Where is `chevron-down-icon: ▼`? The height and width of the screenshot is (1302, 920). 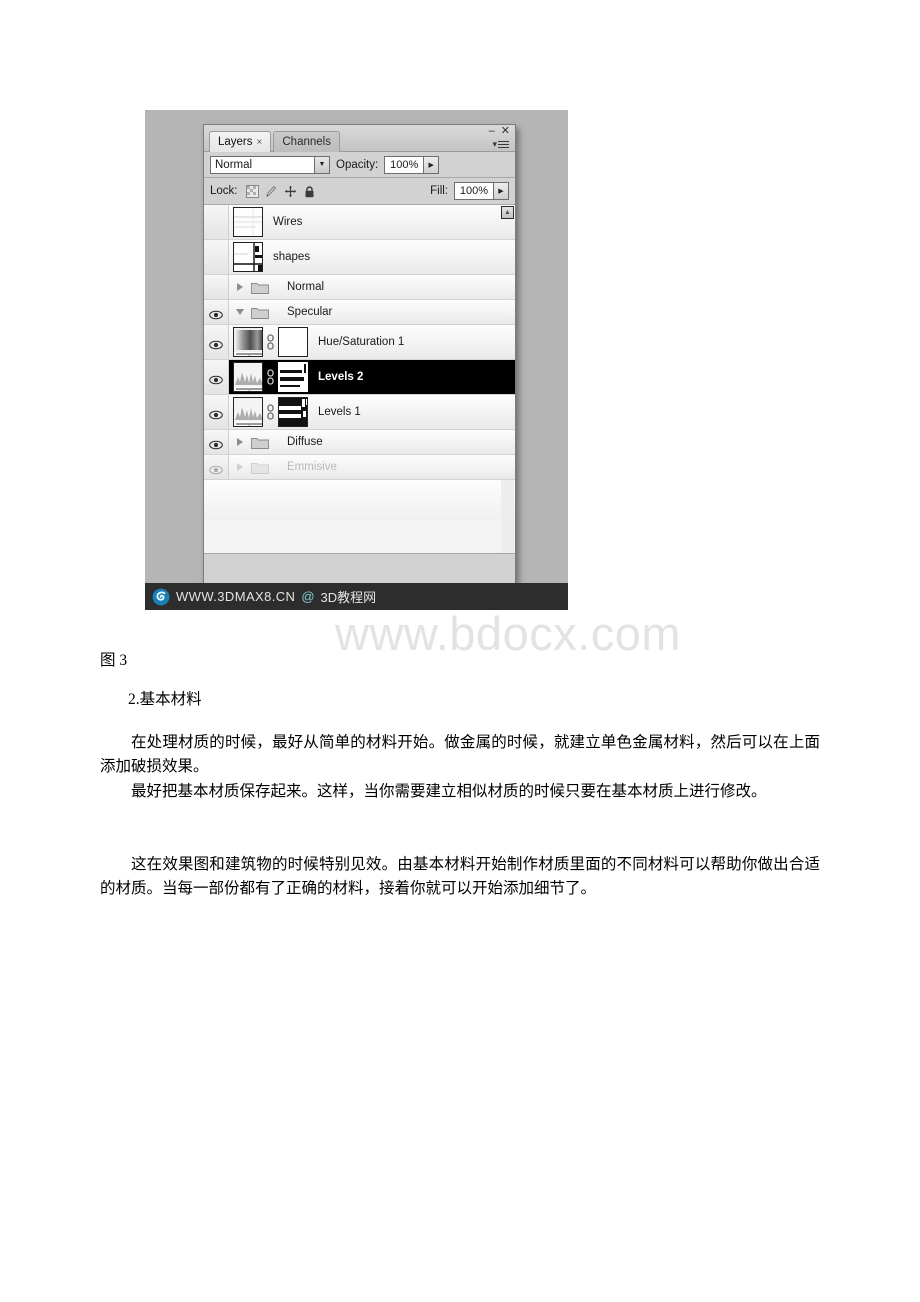 chevron-down-icon: ▼ is located at coordinates (321, 164).